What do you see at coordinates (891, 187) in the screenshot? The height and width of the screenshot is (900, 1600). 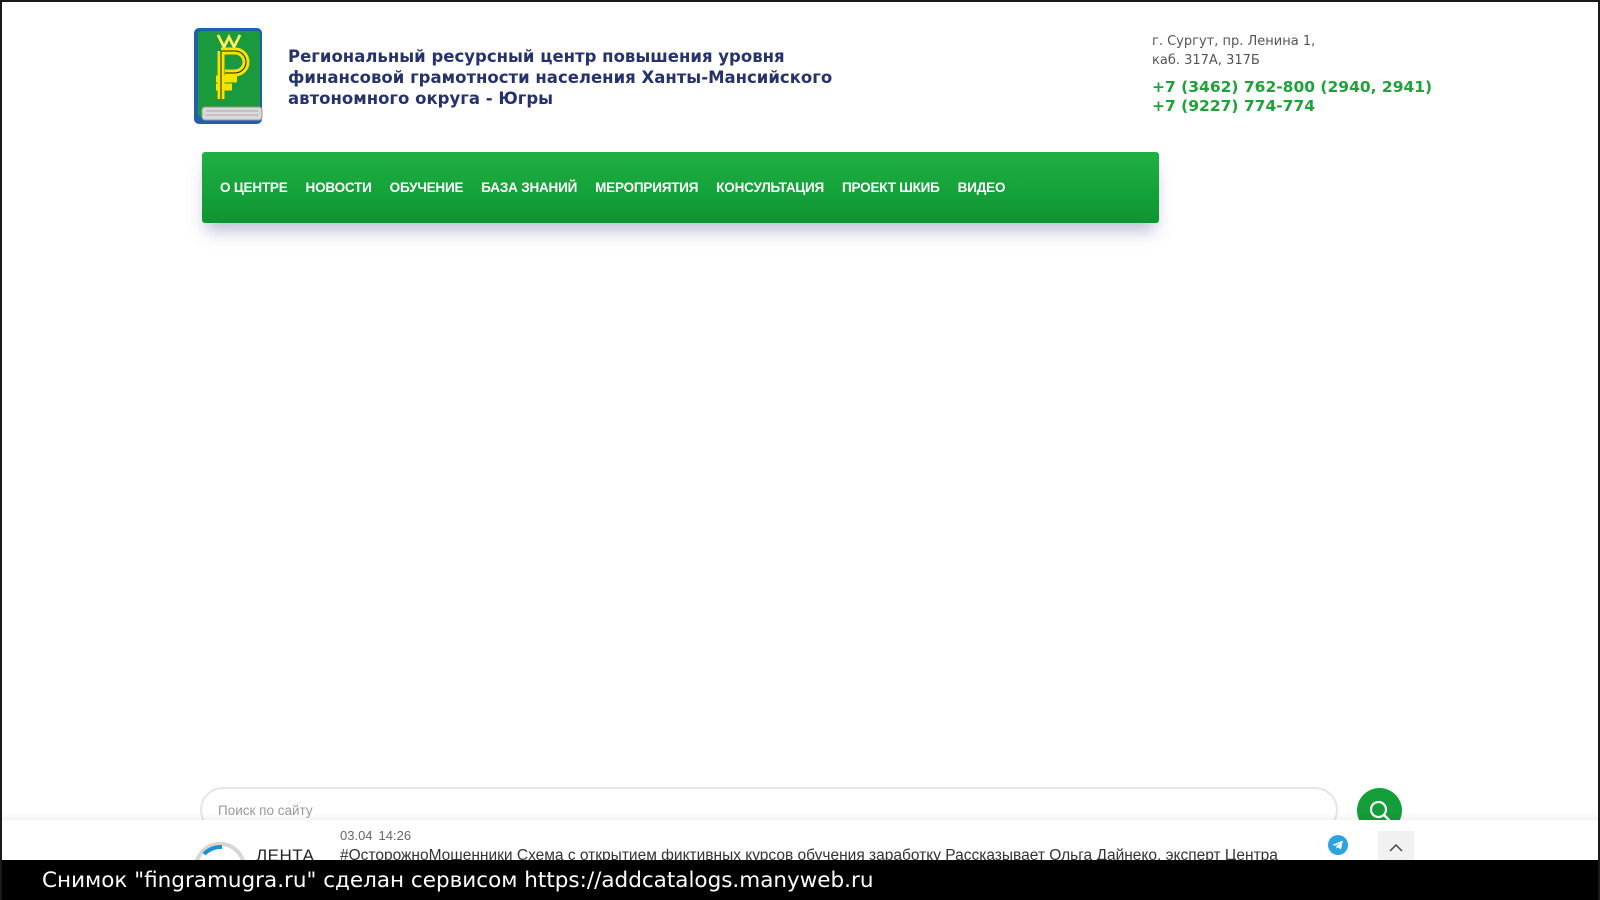 I see `nav-item-project-shkib: ПРОЕКТ ШКИБ` at bounding box center [891, 187].